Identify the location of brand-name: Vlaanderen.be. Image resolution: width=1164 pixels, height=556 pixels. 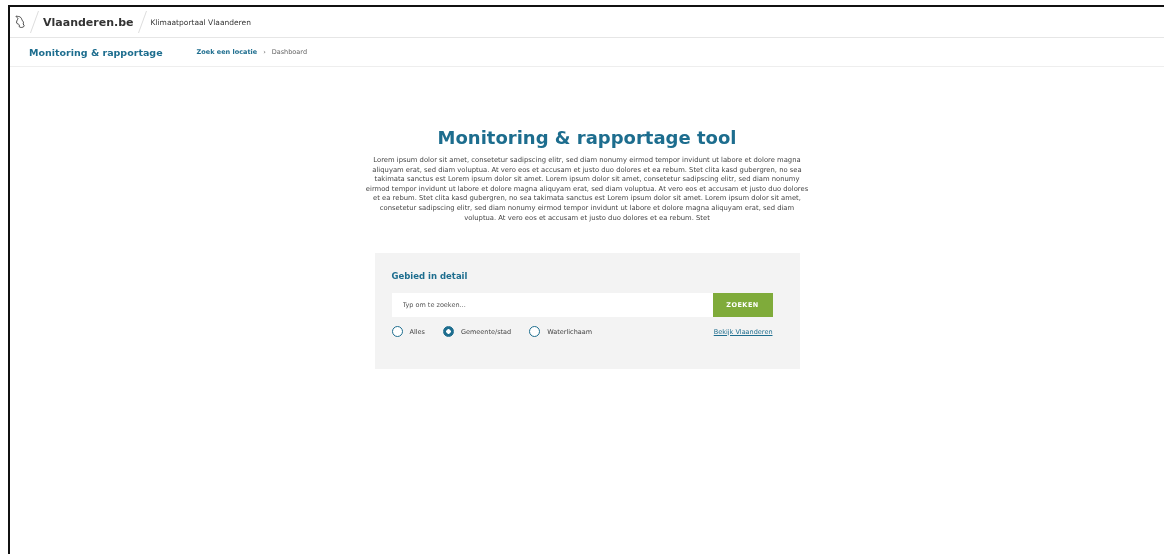
(88, 22).